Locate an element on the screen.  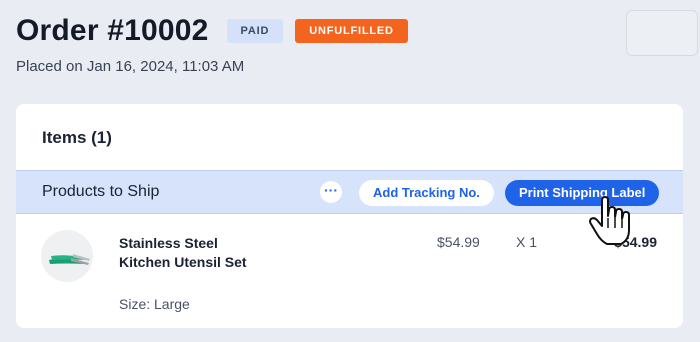
items-card-title: Items (1) is located at coordinates (77, 137).